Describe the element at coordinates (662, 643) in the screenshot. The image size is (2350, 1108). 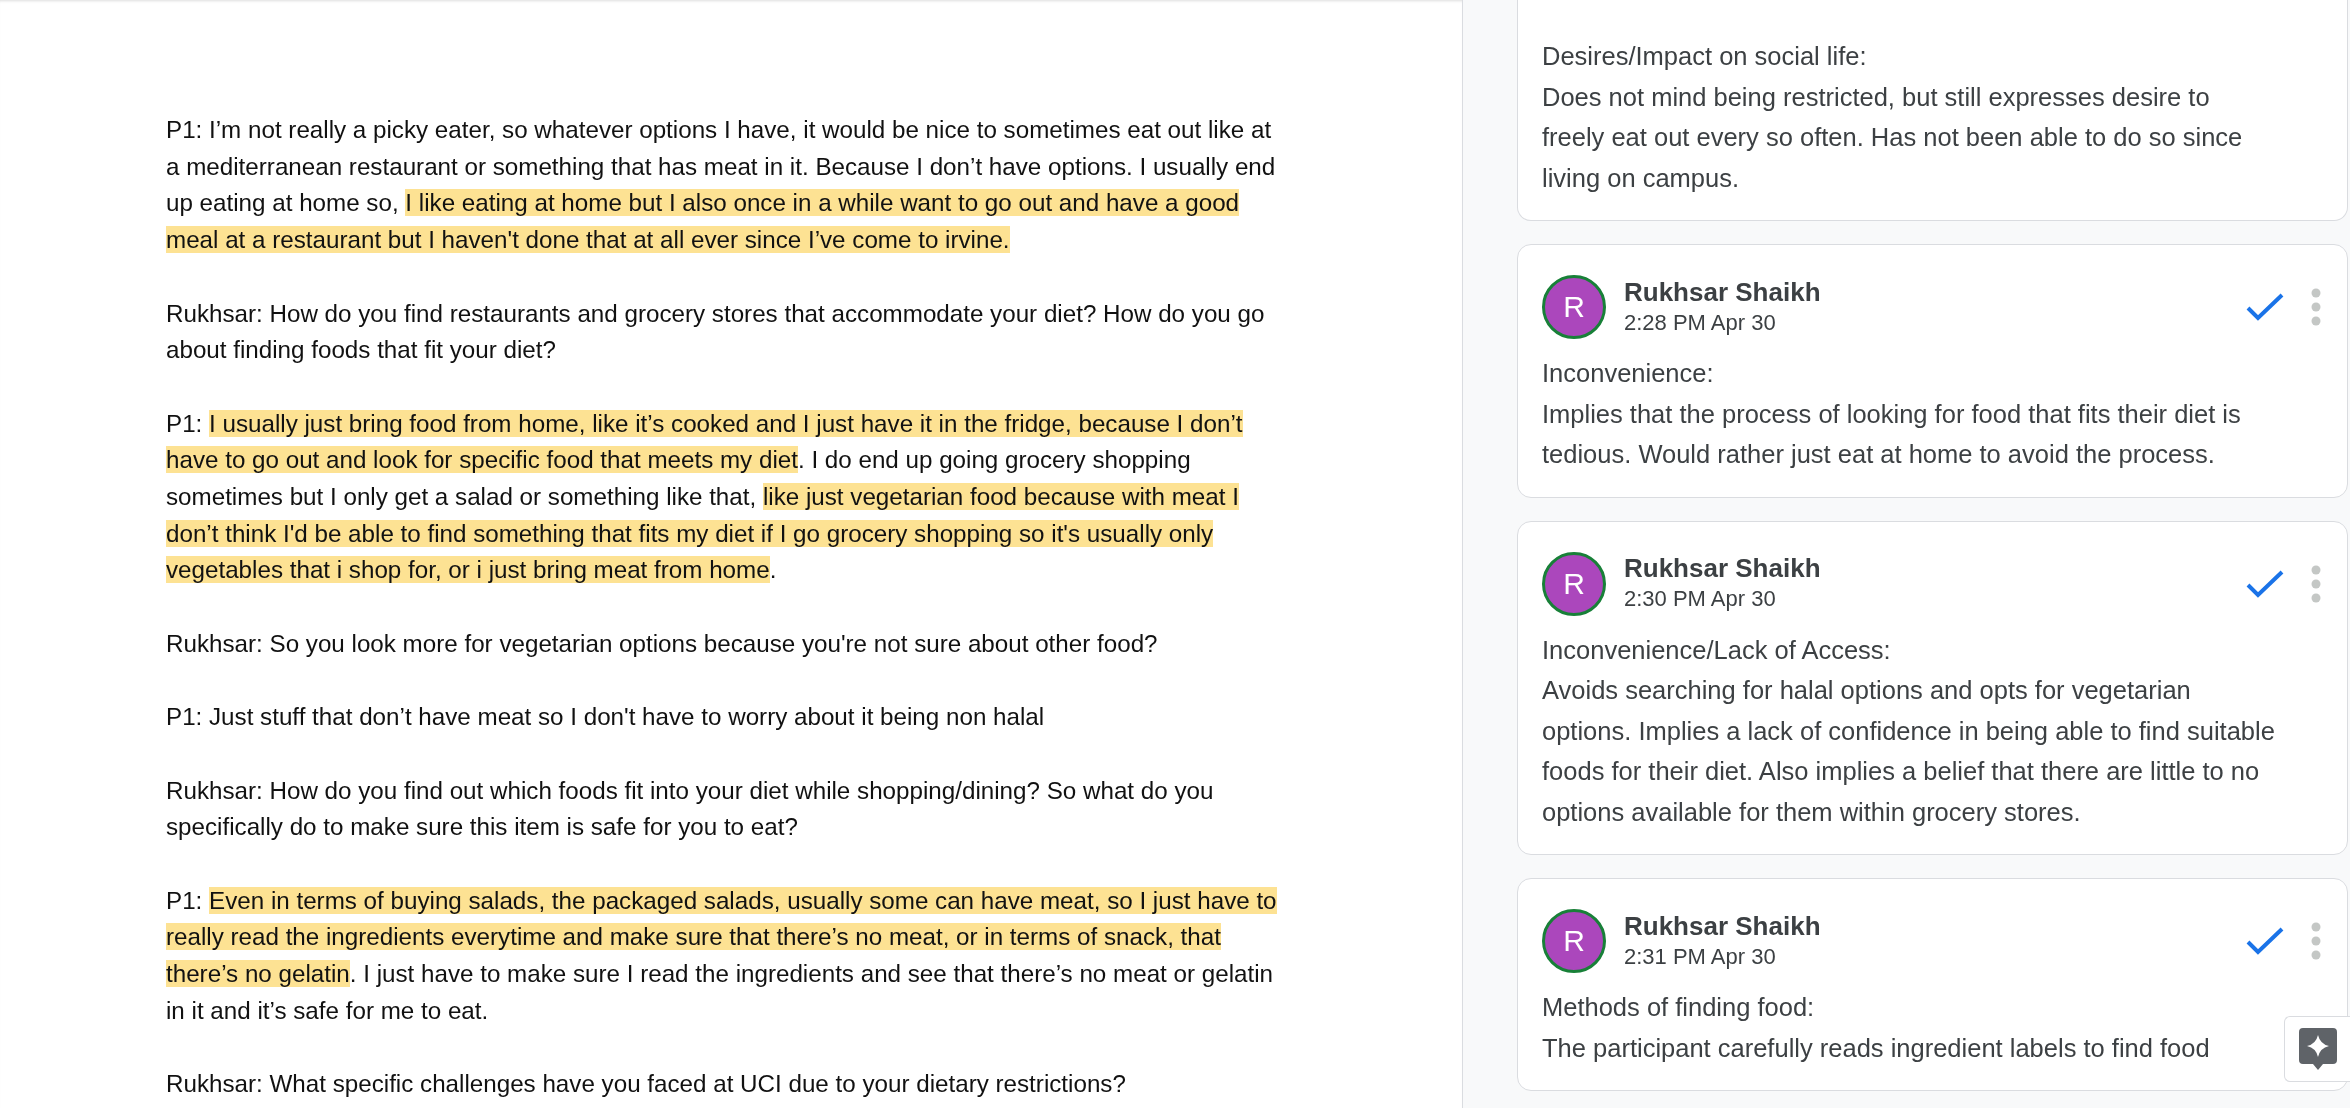
I see `transcript-paragraph: Rukhsar: So you look more for vegetarian options because you're not sure about other food?` at that location.